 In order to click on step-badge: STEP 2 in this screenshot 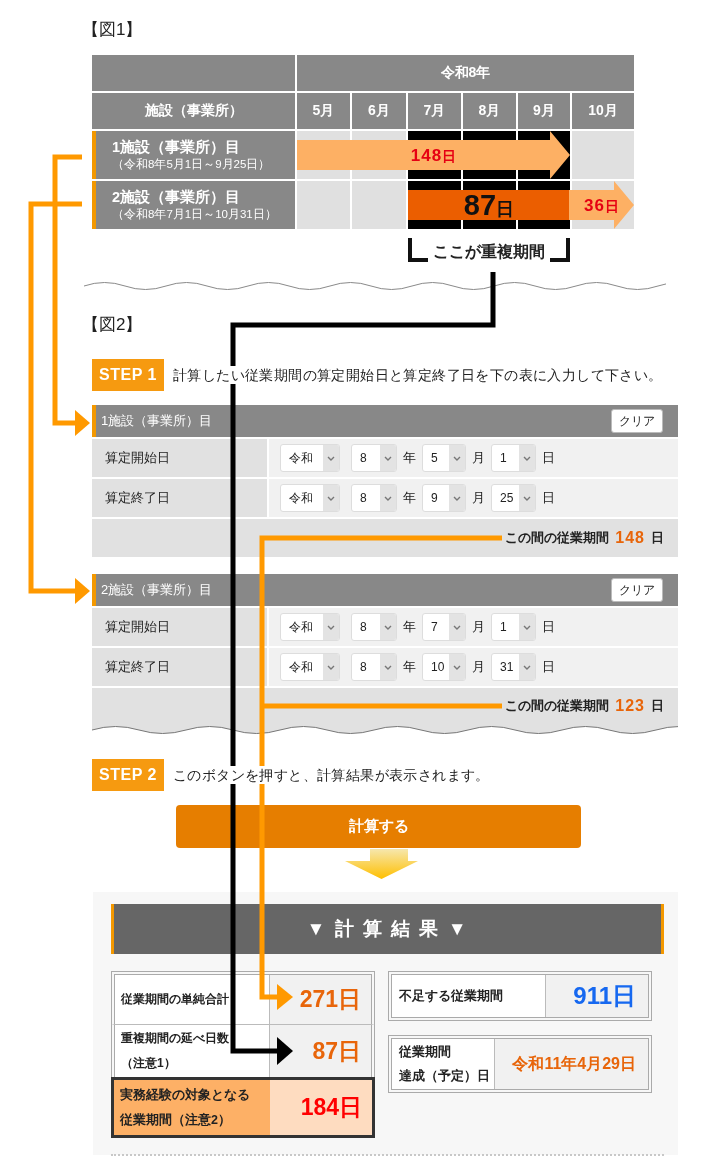, I will do `click(128, 775)`.